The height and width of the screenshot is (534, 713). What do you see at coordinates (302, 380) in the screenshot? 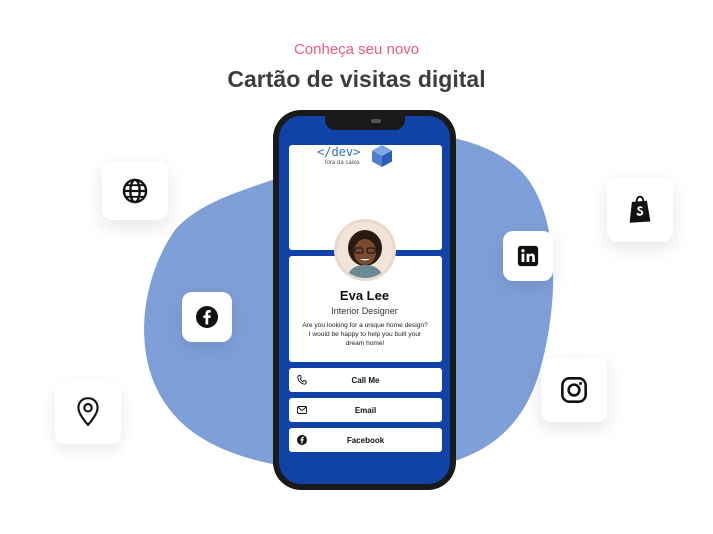
I see `phone-icon` at bounding box center [302, 380].